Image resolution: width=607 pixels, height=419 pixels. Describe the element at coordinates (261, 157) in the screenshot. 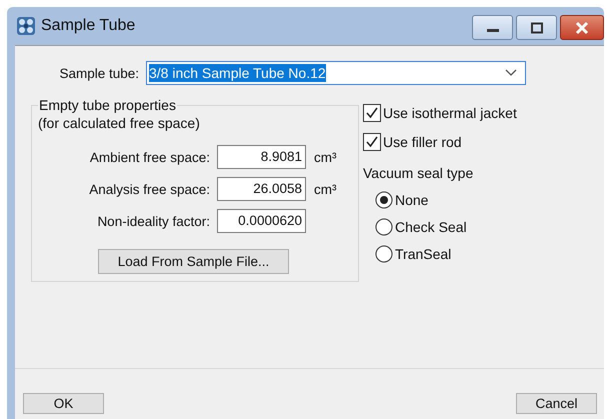

I see `input-field: 8.9081` at that location.